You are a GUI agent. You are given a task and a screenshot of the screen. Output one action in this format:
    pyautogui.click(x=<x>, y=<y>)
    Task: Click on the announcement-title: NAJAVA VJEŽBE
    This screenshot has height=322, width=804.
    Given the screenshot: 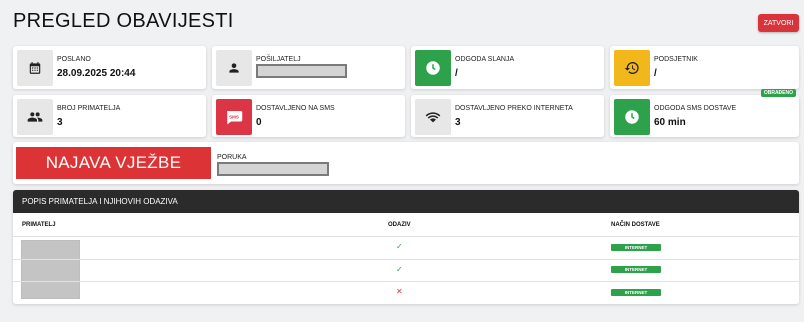 What is the action you would take?
    pyautogui.click(x=113, y=163)
    